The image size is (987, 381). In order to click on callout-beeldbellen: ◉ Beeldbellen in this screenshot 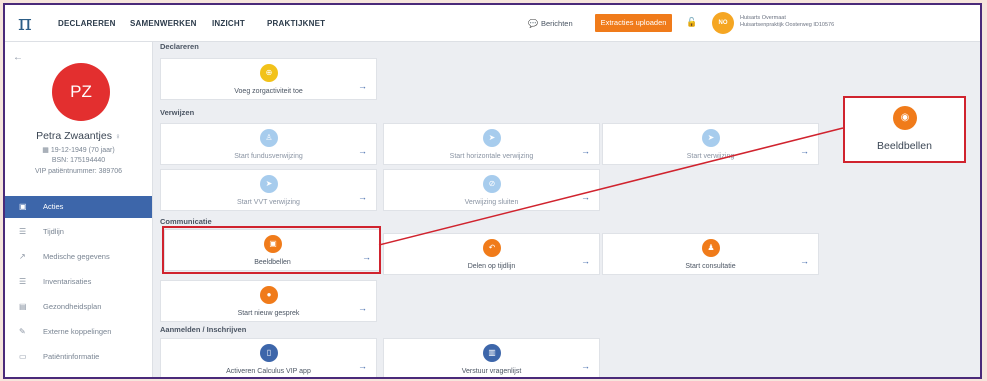, I will do `click(904, 129)`.